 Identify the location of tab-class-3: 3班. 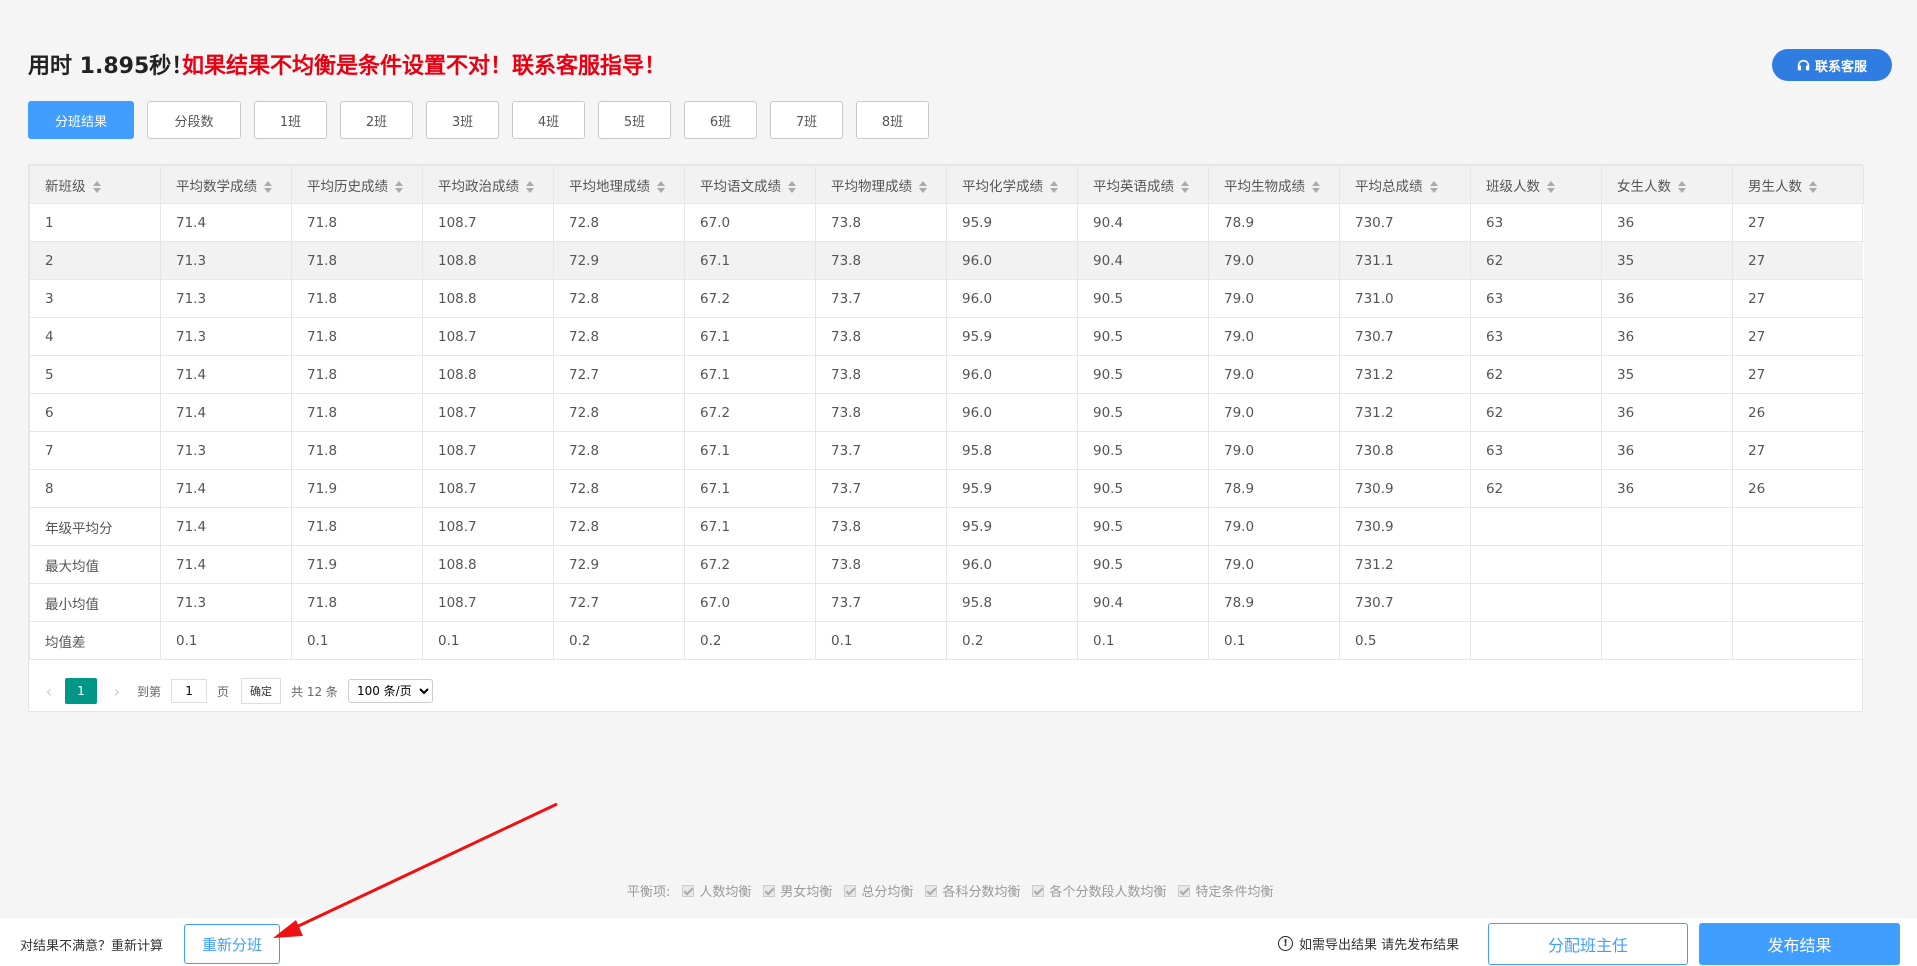
(462, 120).